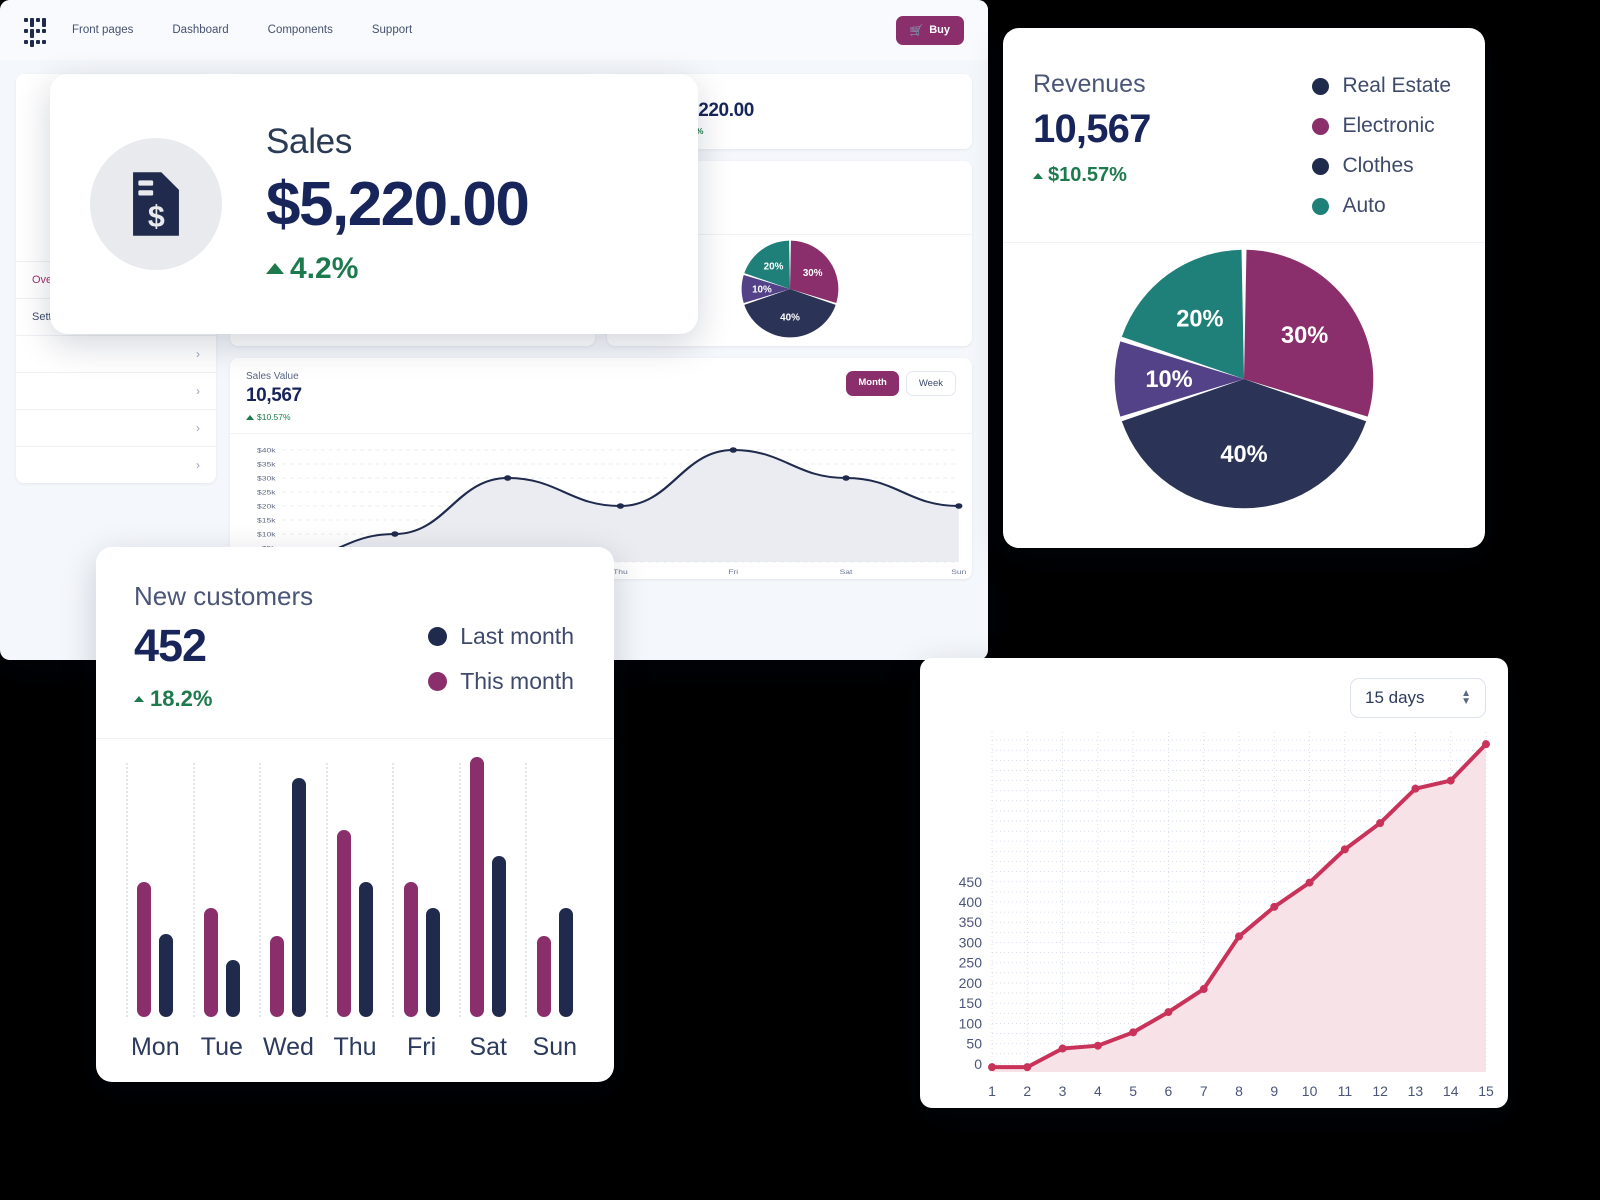  I want to click on nav-item-dashboard: Dashboard, so click(206, 30).